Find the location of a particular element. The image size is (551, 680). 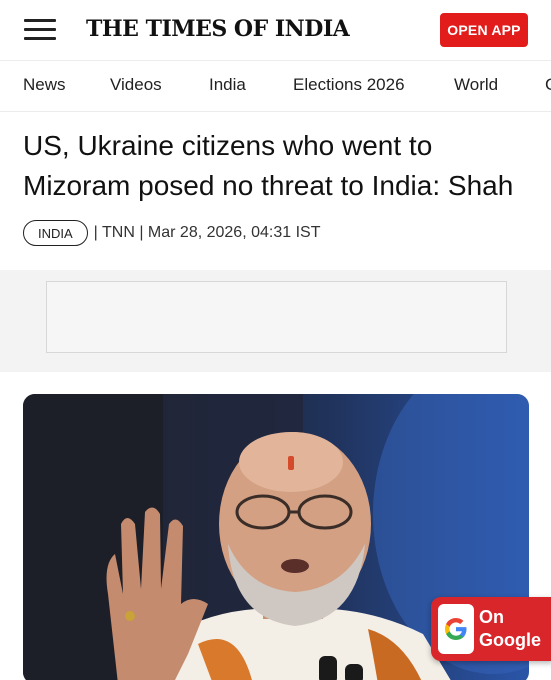

badge-line-google: Google is located at coordinates (510, 640).